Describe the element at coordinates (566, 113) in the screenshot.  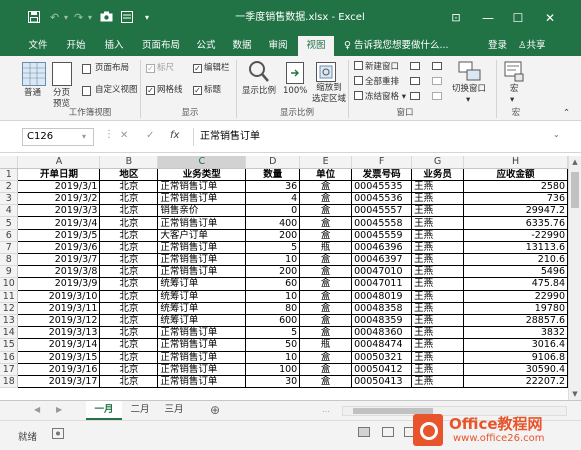
I see `collapse-ribbon-icon: ⌃` at that location.